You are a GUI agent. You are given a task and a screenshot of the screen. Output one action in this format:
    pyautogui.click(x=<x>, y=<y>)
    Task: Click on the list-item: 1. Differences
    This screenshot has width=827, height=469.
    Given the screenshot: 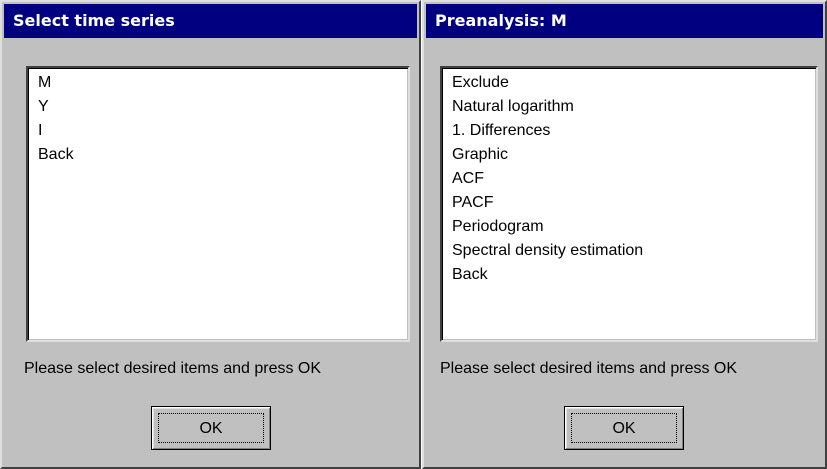 What is the action you would take?
    pyautogui.click(x=634, y=131)
    